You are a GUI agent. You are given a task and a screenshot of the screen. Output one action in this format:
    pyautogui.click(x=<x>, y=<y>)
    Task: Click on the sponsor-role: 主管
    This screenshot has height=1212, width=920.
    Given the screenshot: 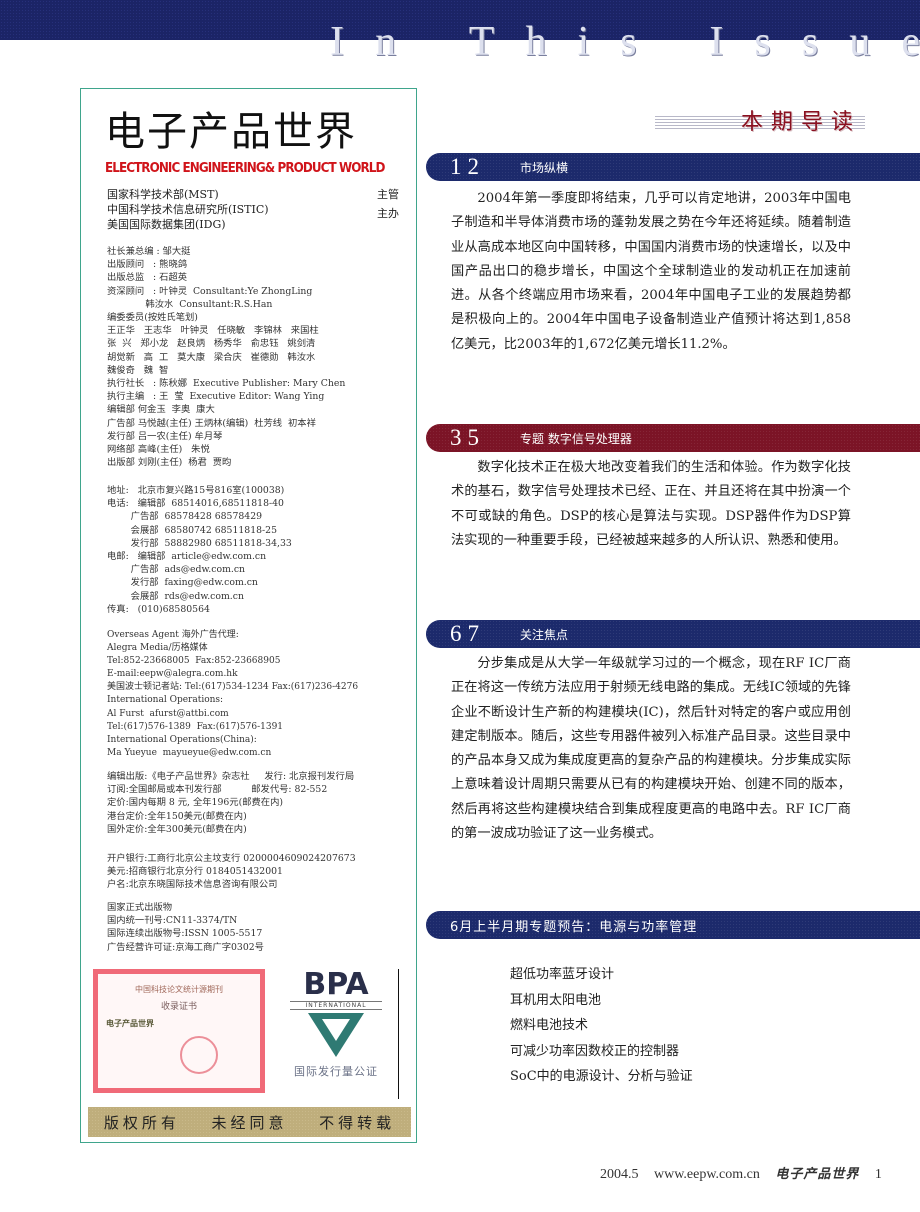 What is the action you would take?
    pyautogui.click(x=388, y=194)
    